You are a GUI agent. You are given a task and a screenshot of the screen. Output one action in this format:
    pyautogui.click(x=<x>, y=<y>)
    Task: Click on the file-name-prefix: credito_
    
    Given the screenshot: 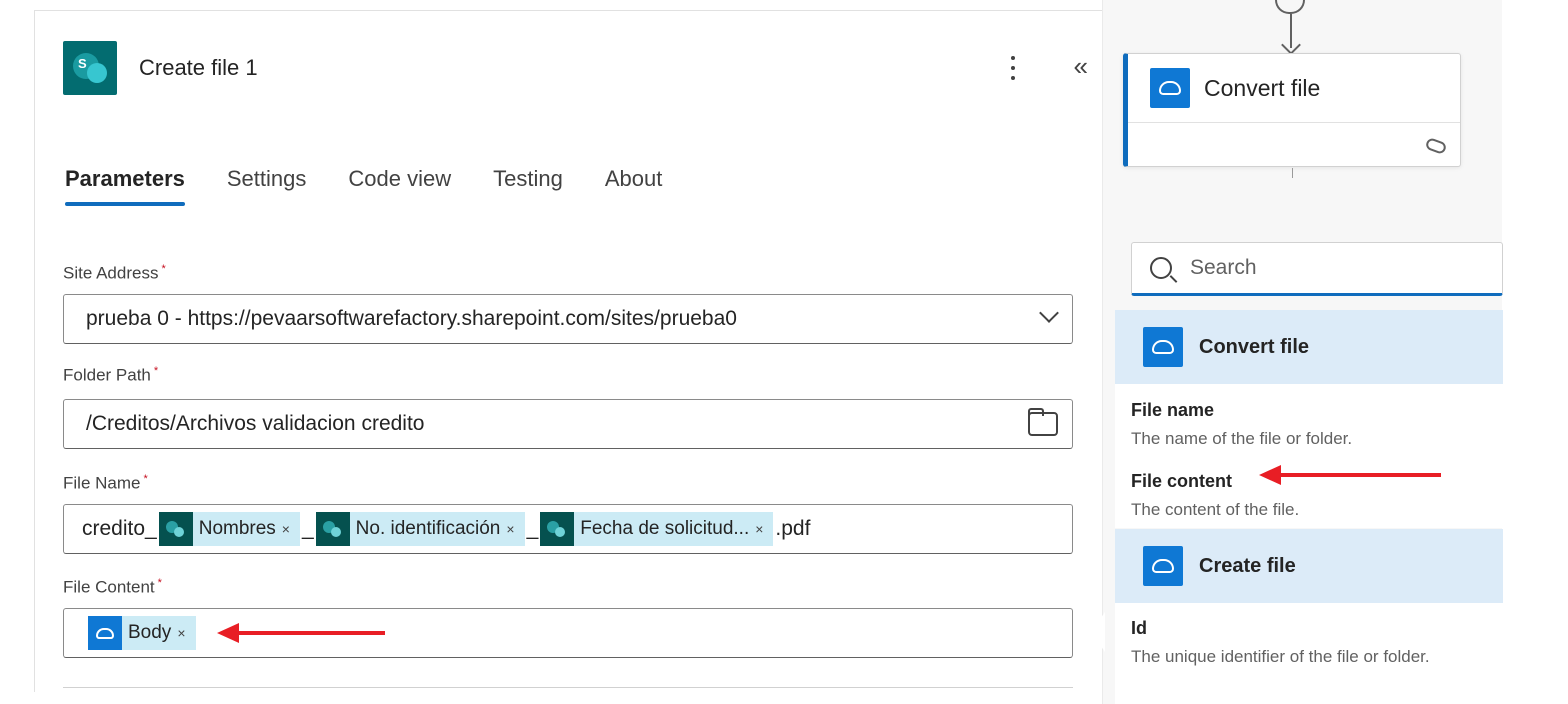 What is the action you would take?
    pyautogui.click(x=119, y=528)
    